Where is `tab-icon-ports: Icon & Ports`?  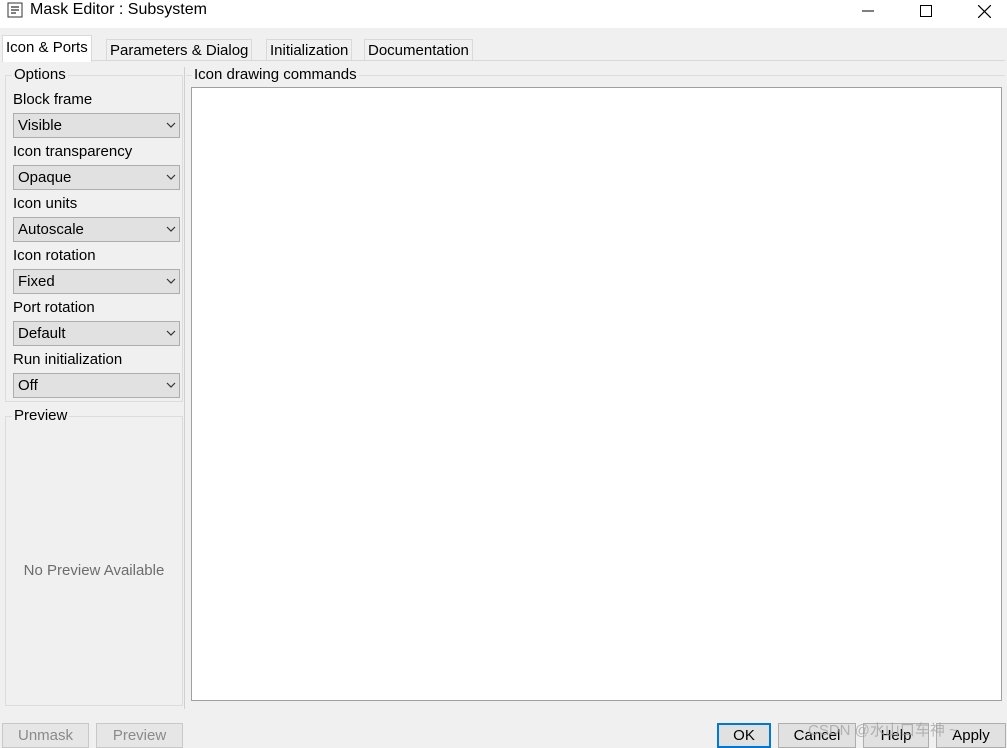
tab-icon-ports: Icon & Ports is located at coordinates (47, 48).